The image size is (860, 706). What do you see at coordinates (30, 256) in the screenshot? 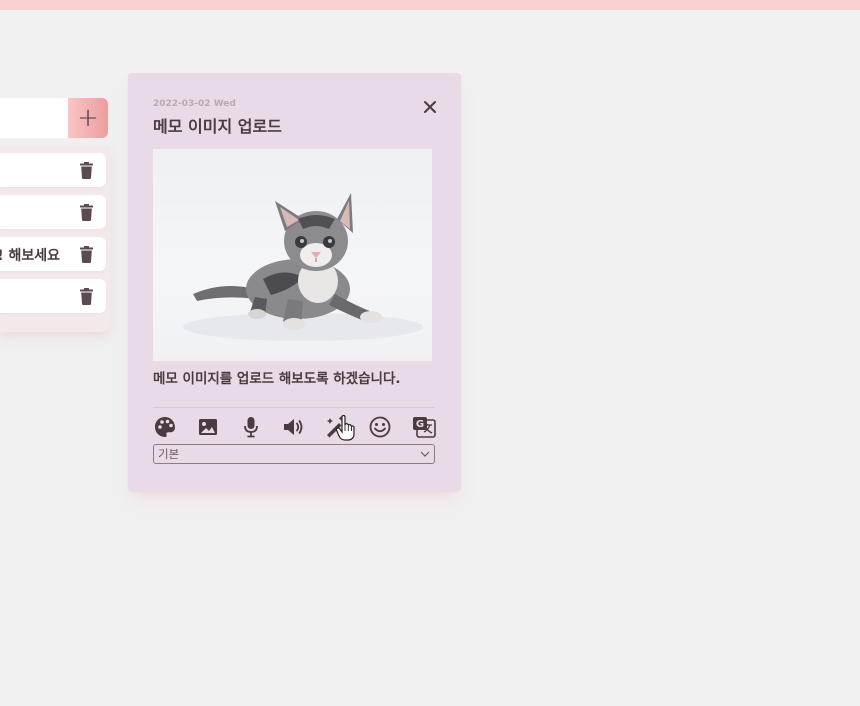
I see `list-item-text: 해보세요 !` at bounding box center [30, 256].